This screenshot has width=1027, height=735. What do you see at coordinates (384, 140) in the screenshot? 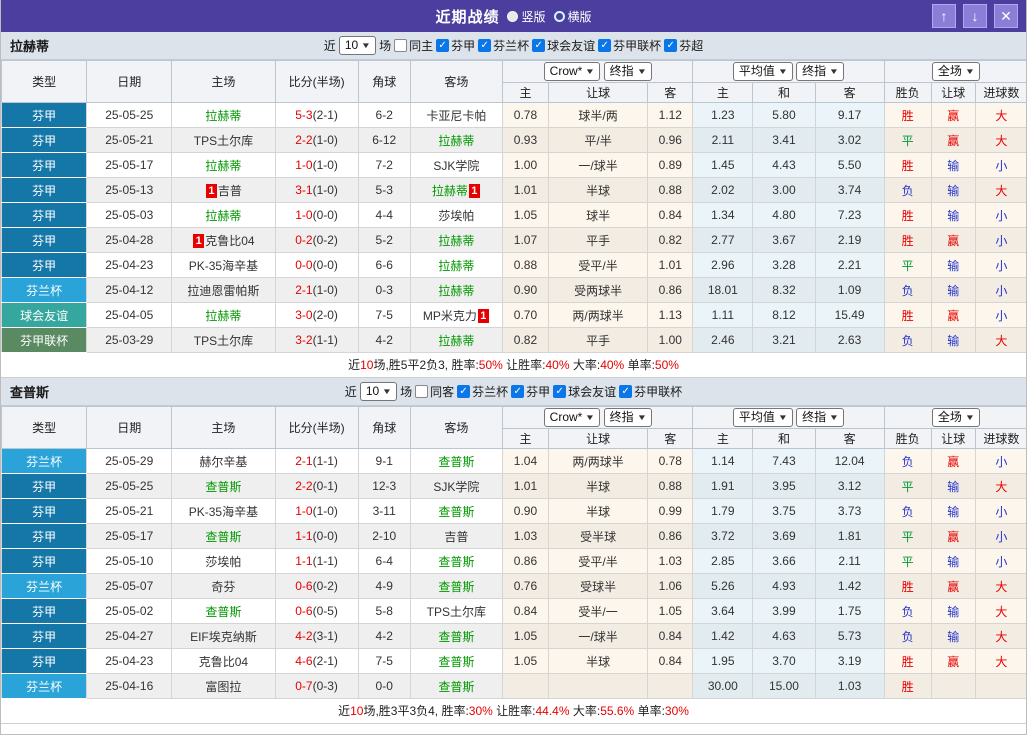
I see `corner-count: 6-12` at bounding box center [384, 140].